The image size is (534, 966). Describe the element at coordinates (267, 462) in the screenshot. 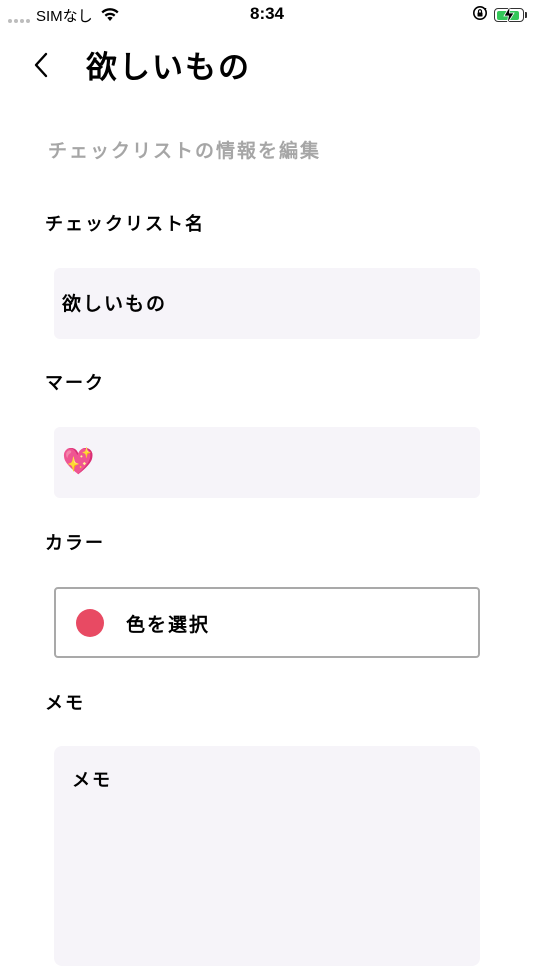

I see `mark-input: 💖` at that location.